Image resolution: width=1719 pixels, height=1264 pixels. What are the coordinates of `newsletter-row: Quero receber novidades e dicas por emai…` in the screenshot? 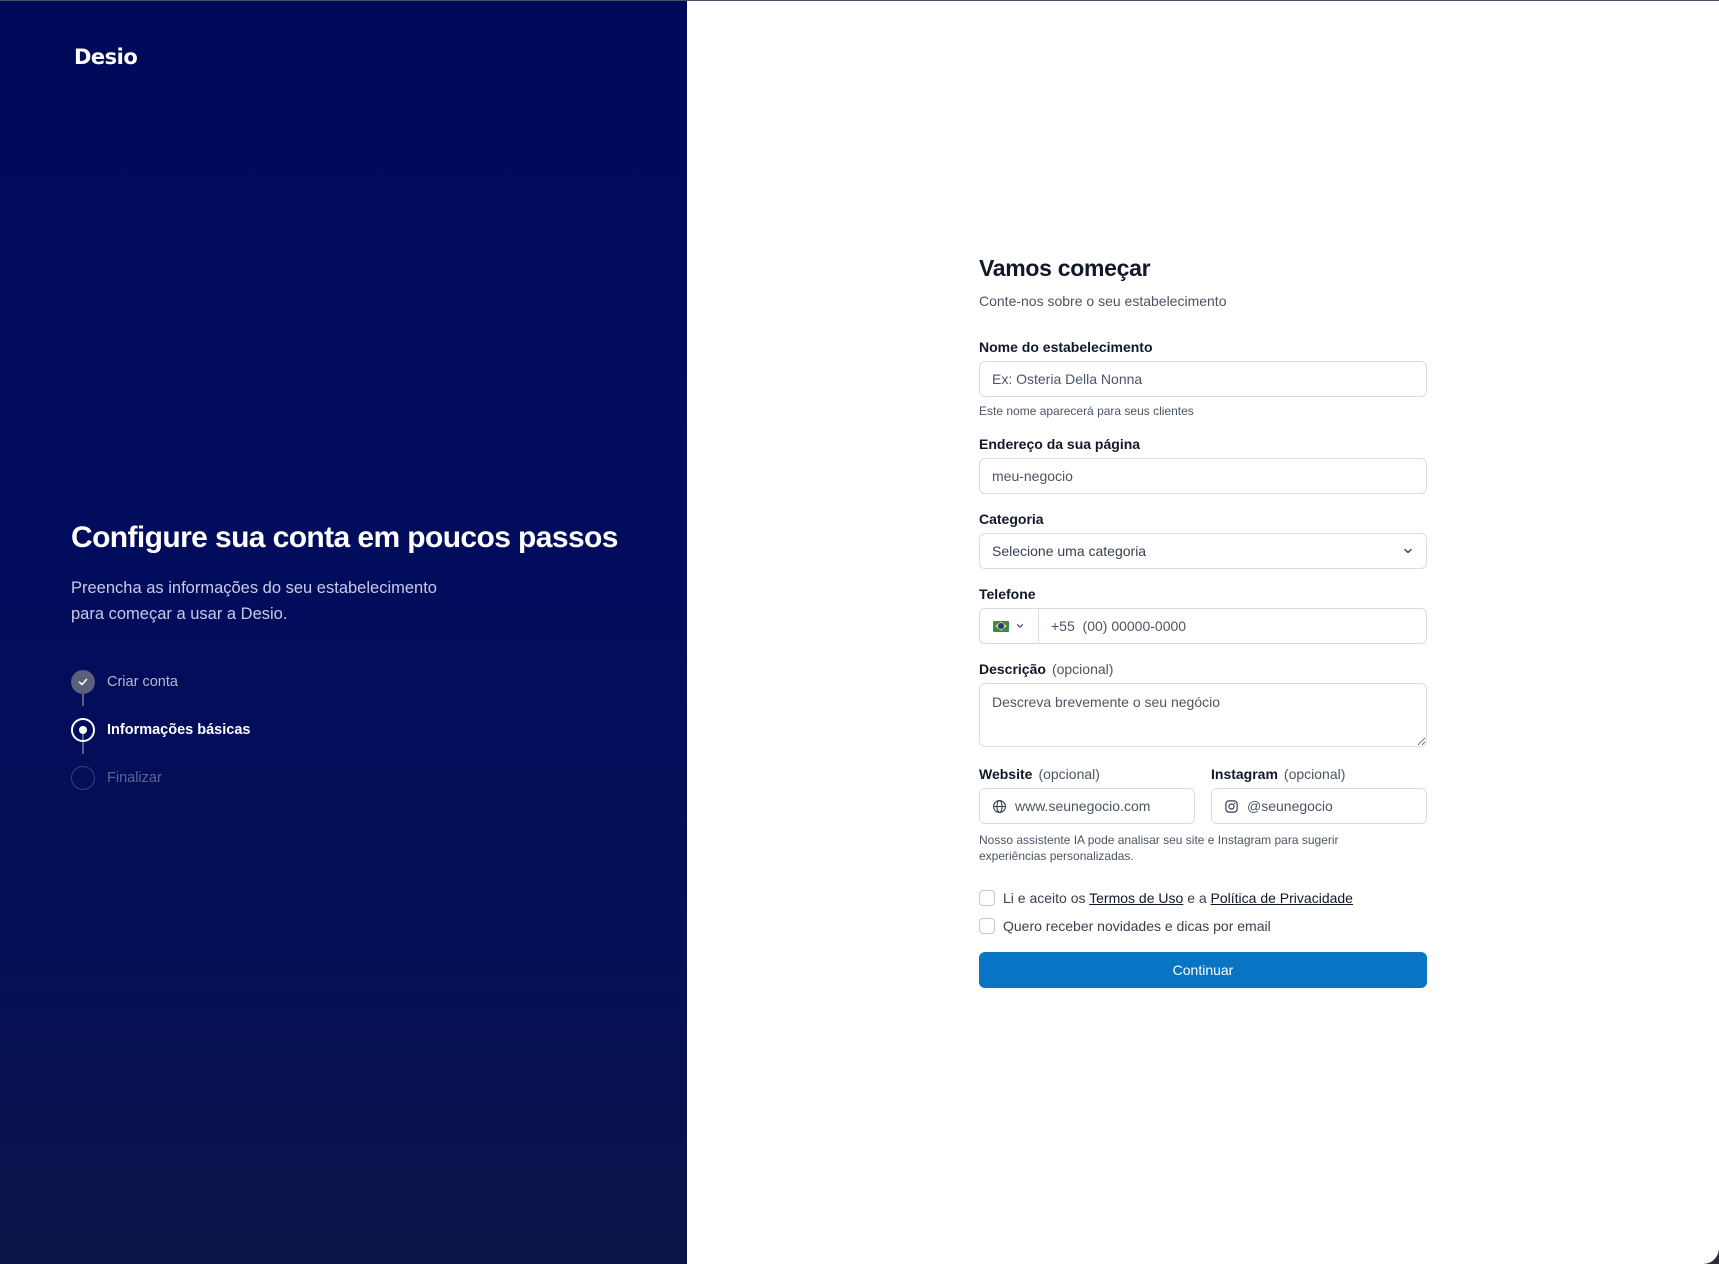 It's located at (1203, 926).